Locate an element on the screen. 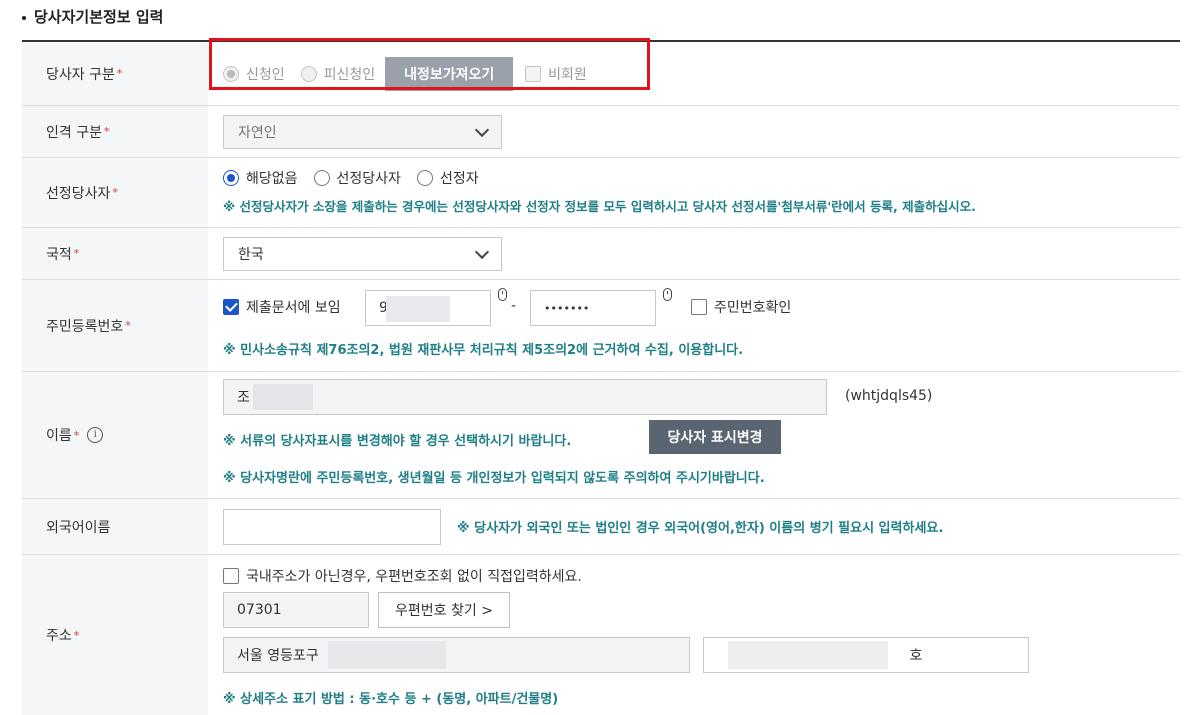 The image size is (1200, 715). change-party-display-button: 당사자 표시변경 is located at coordinates (715, 437).